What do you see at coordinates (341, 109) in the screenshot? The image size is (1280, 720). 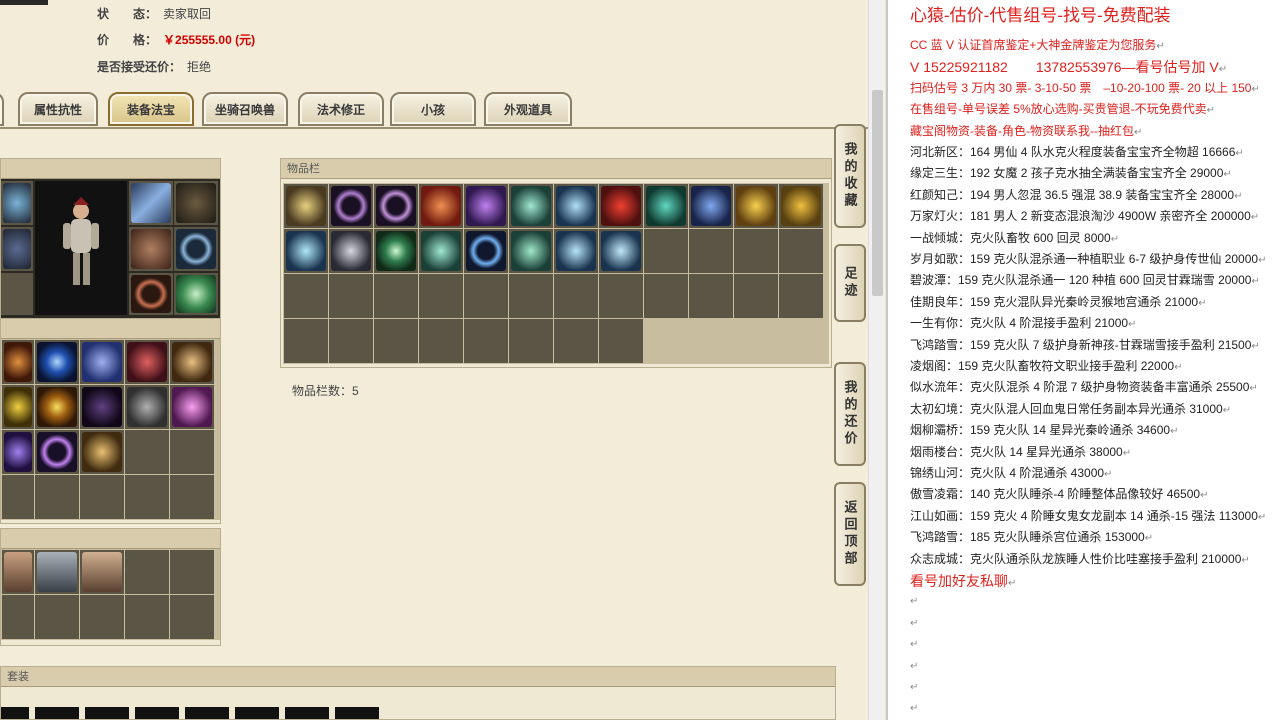 I see `tab-spell-modifiers: 法术修正` at bounding box center [341, 109].